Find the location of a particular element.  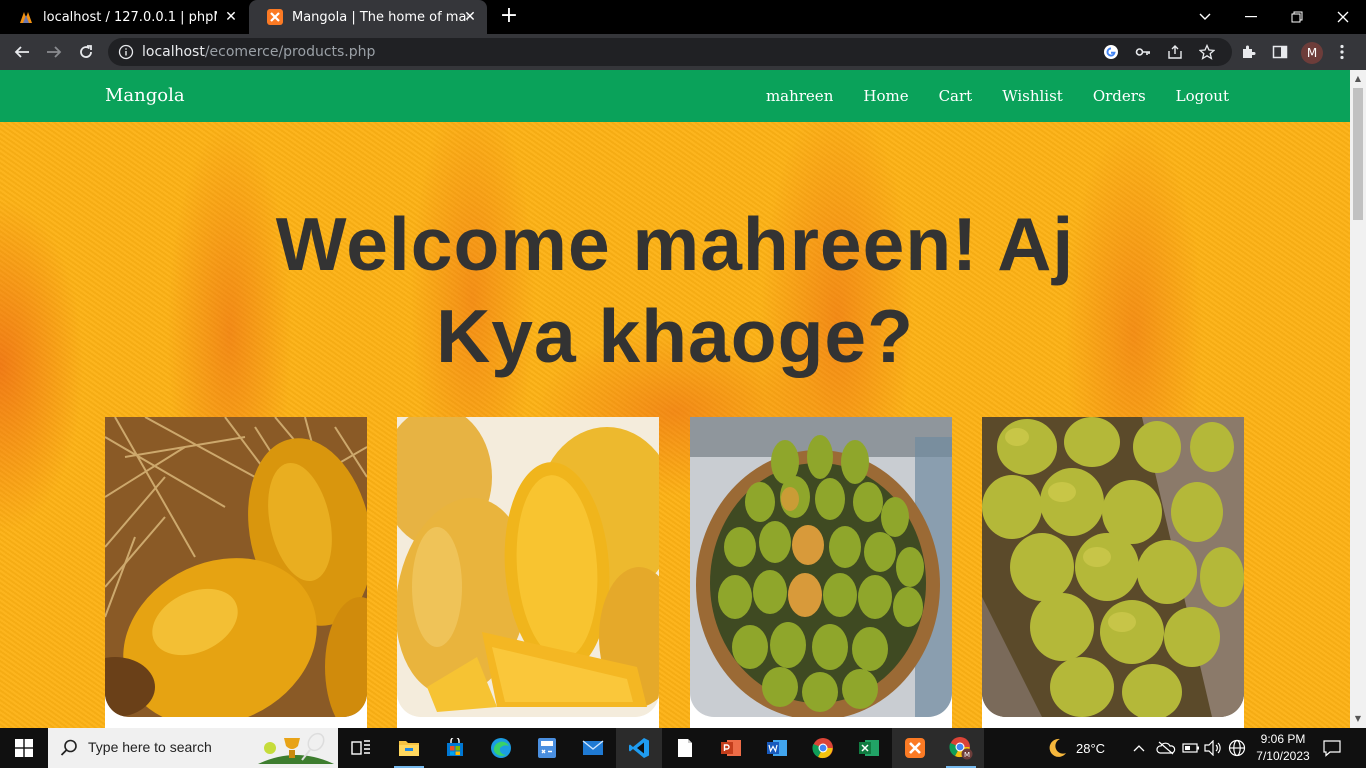

google-icon is located at coordinates (1111, 52).